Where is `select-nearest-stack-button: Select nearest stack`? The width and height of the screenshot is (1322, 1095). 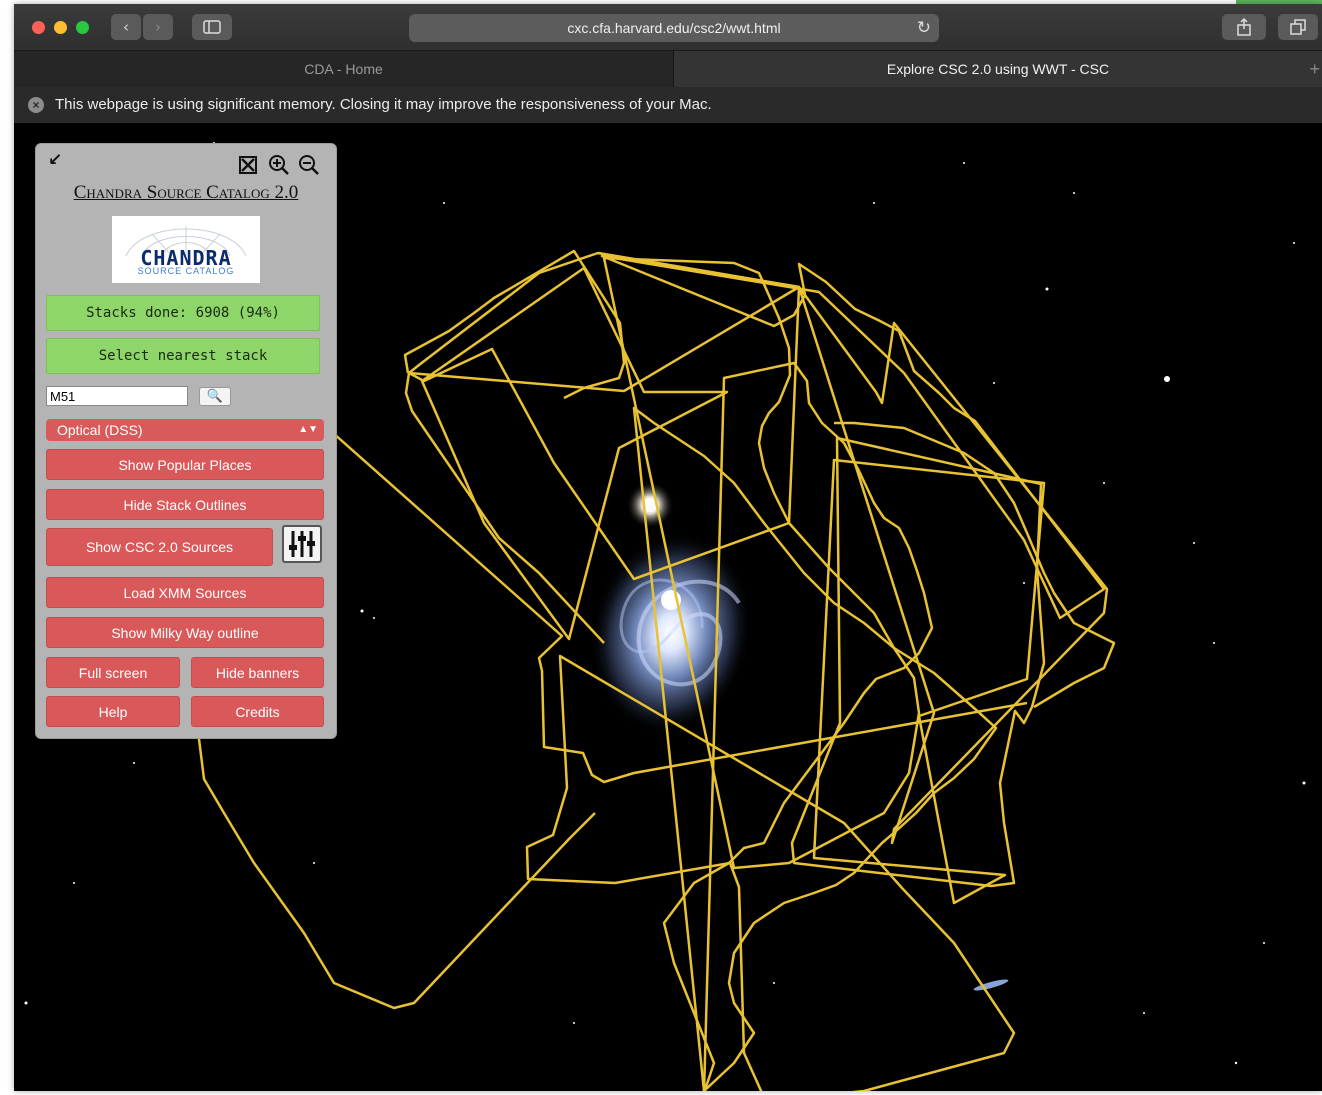
select-nearest-stack-button: Select nearest stack is located at coordinates (183, 356).